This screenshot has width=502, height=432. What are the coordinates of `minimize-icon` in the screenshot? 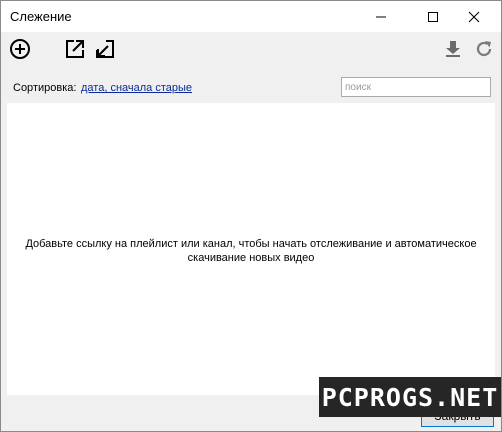 It's located at (381, 16).